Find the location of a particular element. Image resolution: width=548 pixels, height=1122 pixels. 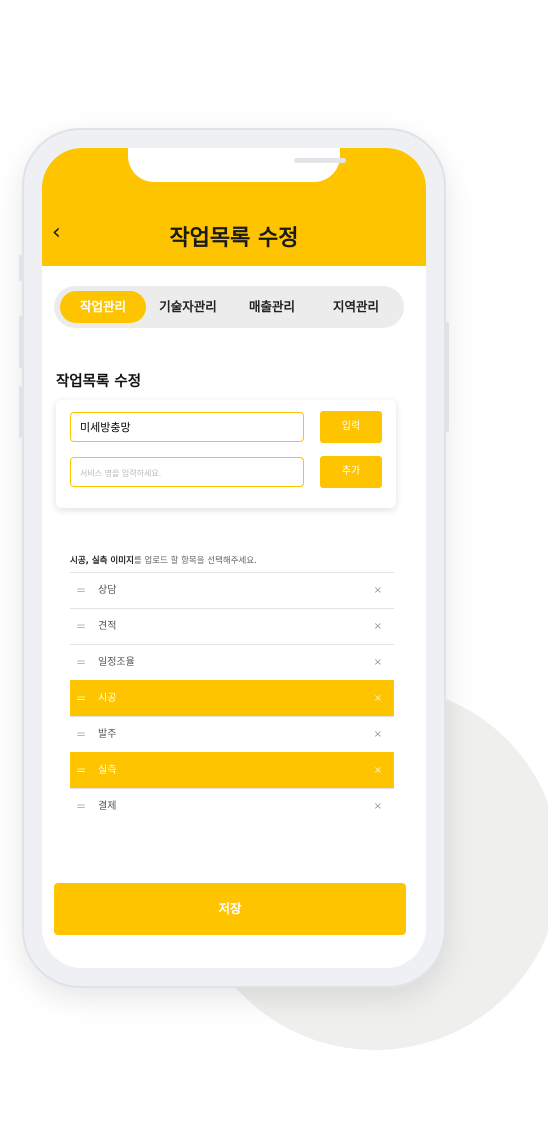

hint-text: 를 업로드 할 항목을 선택해주세요. is located at coordinates (195, 561).